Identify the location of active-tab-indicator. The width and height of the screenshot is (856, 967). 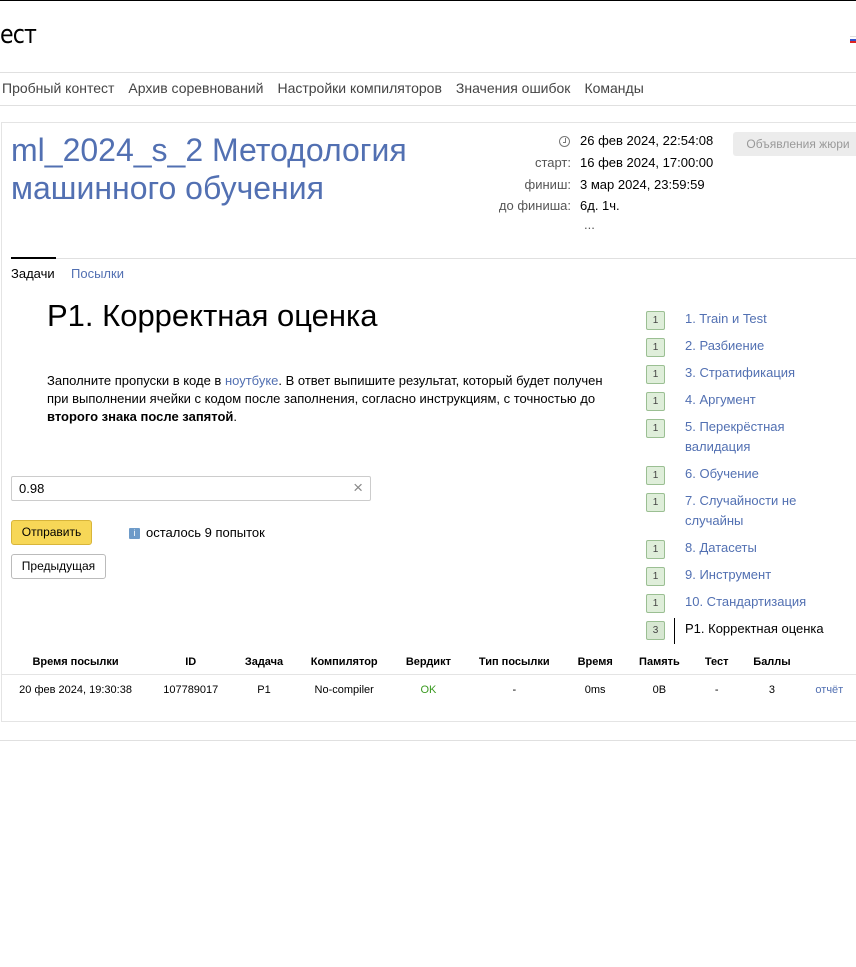
(33, 258).